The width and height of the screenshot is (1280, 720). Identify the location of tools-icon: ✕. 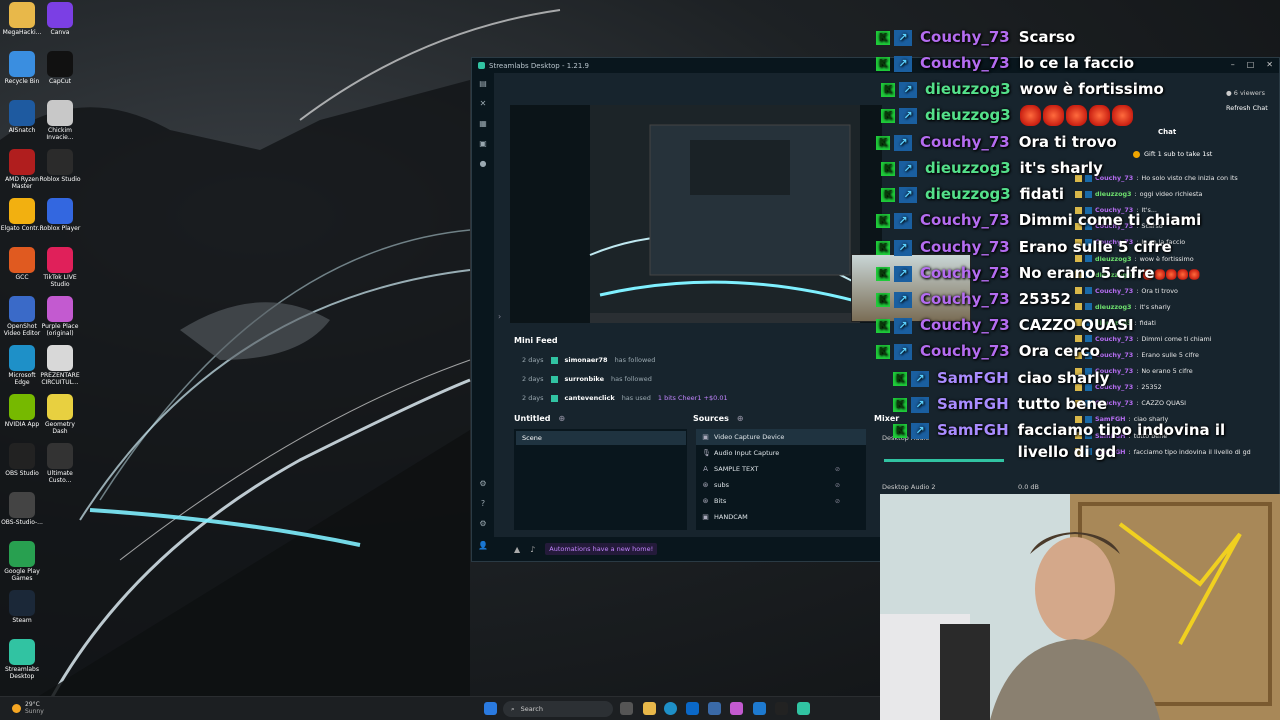
(483, 103).